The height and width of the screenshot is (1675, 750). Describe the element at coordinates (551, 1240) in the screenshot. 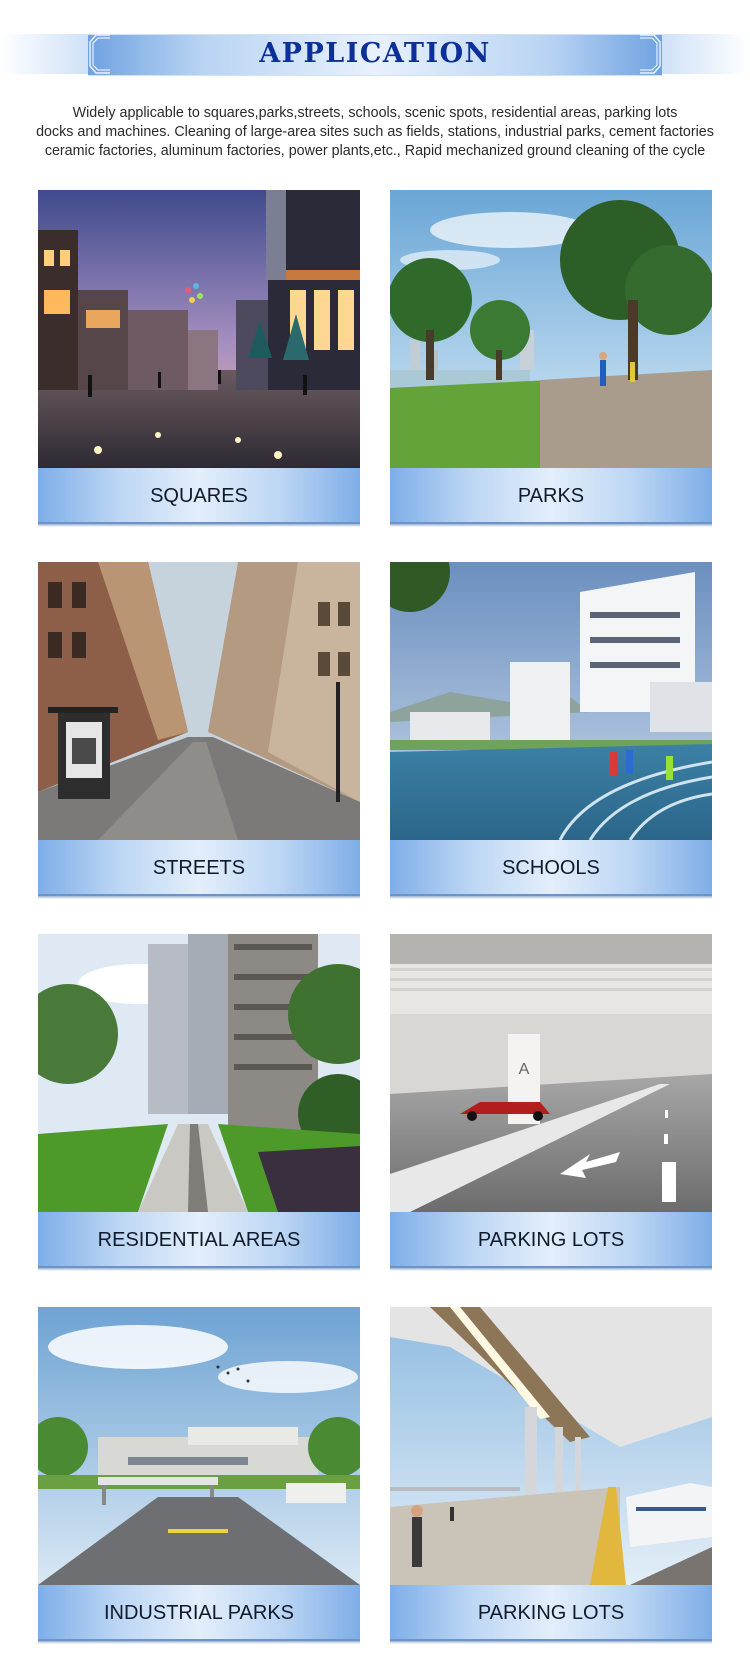

I see `parking-lots-label: PARKING LOTS` at that location.